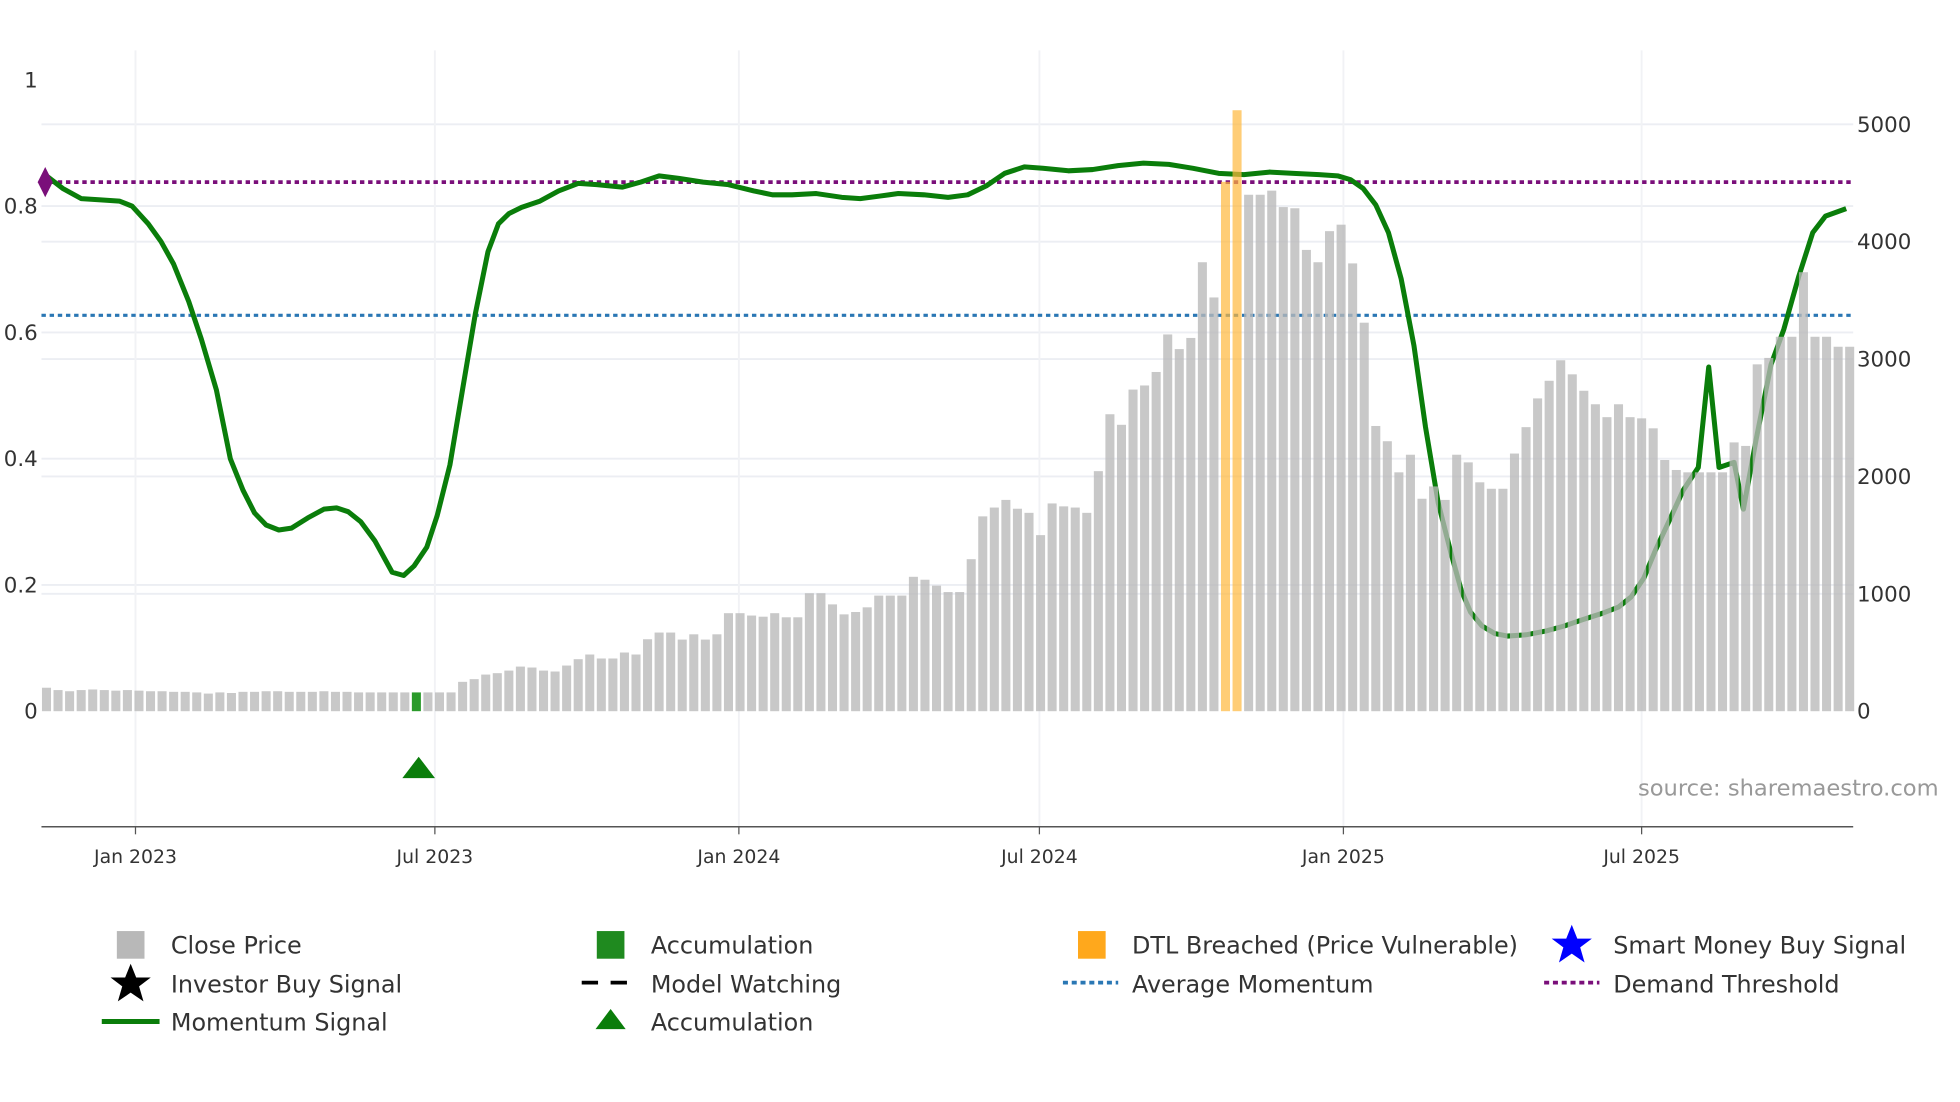 This screenshot has width=1960, height=1102. Describe the element at coordinates (21, 585) in the screenshot. I see `y-left-tick-label: 0.2` at that location.